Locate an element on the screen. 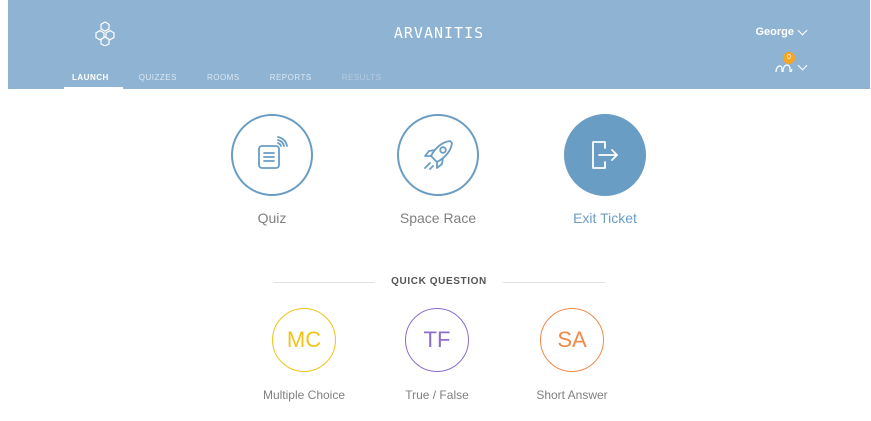 This screenshot has width=871, height=421. launch-quiz-button: Quiz is located at coordinates (272, 170).